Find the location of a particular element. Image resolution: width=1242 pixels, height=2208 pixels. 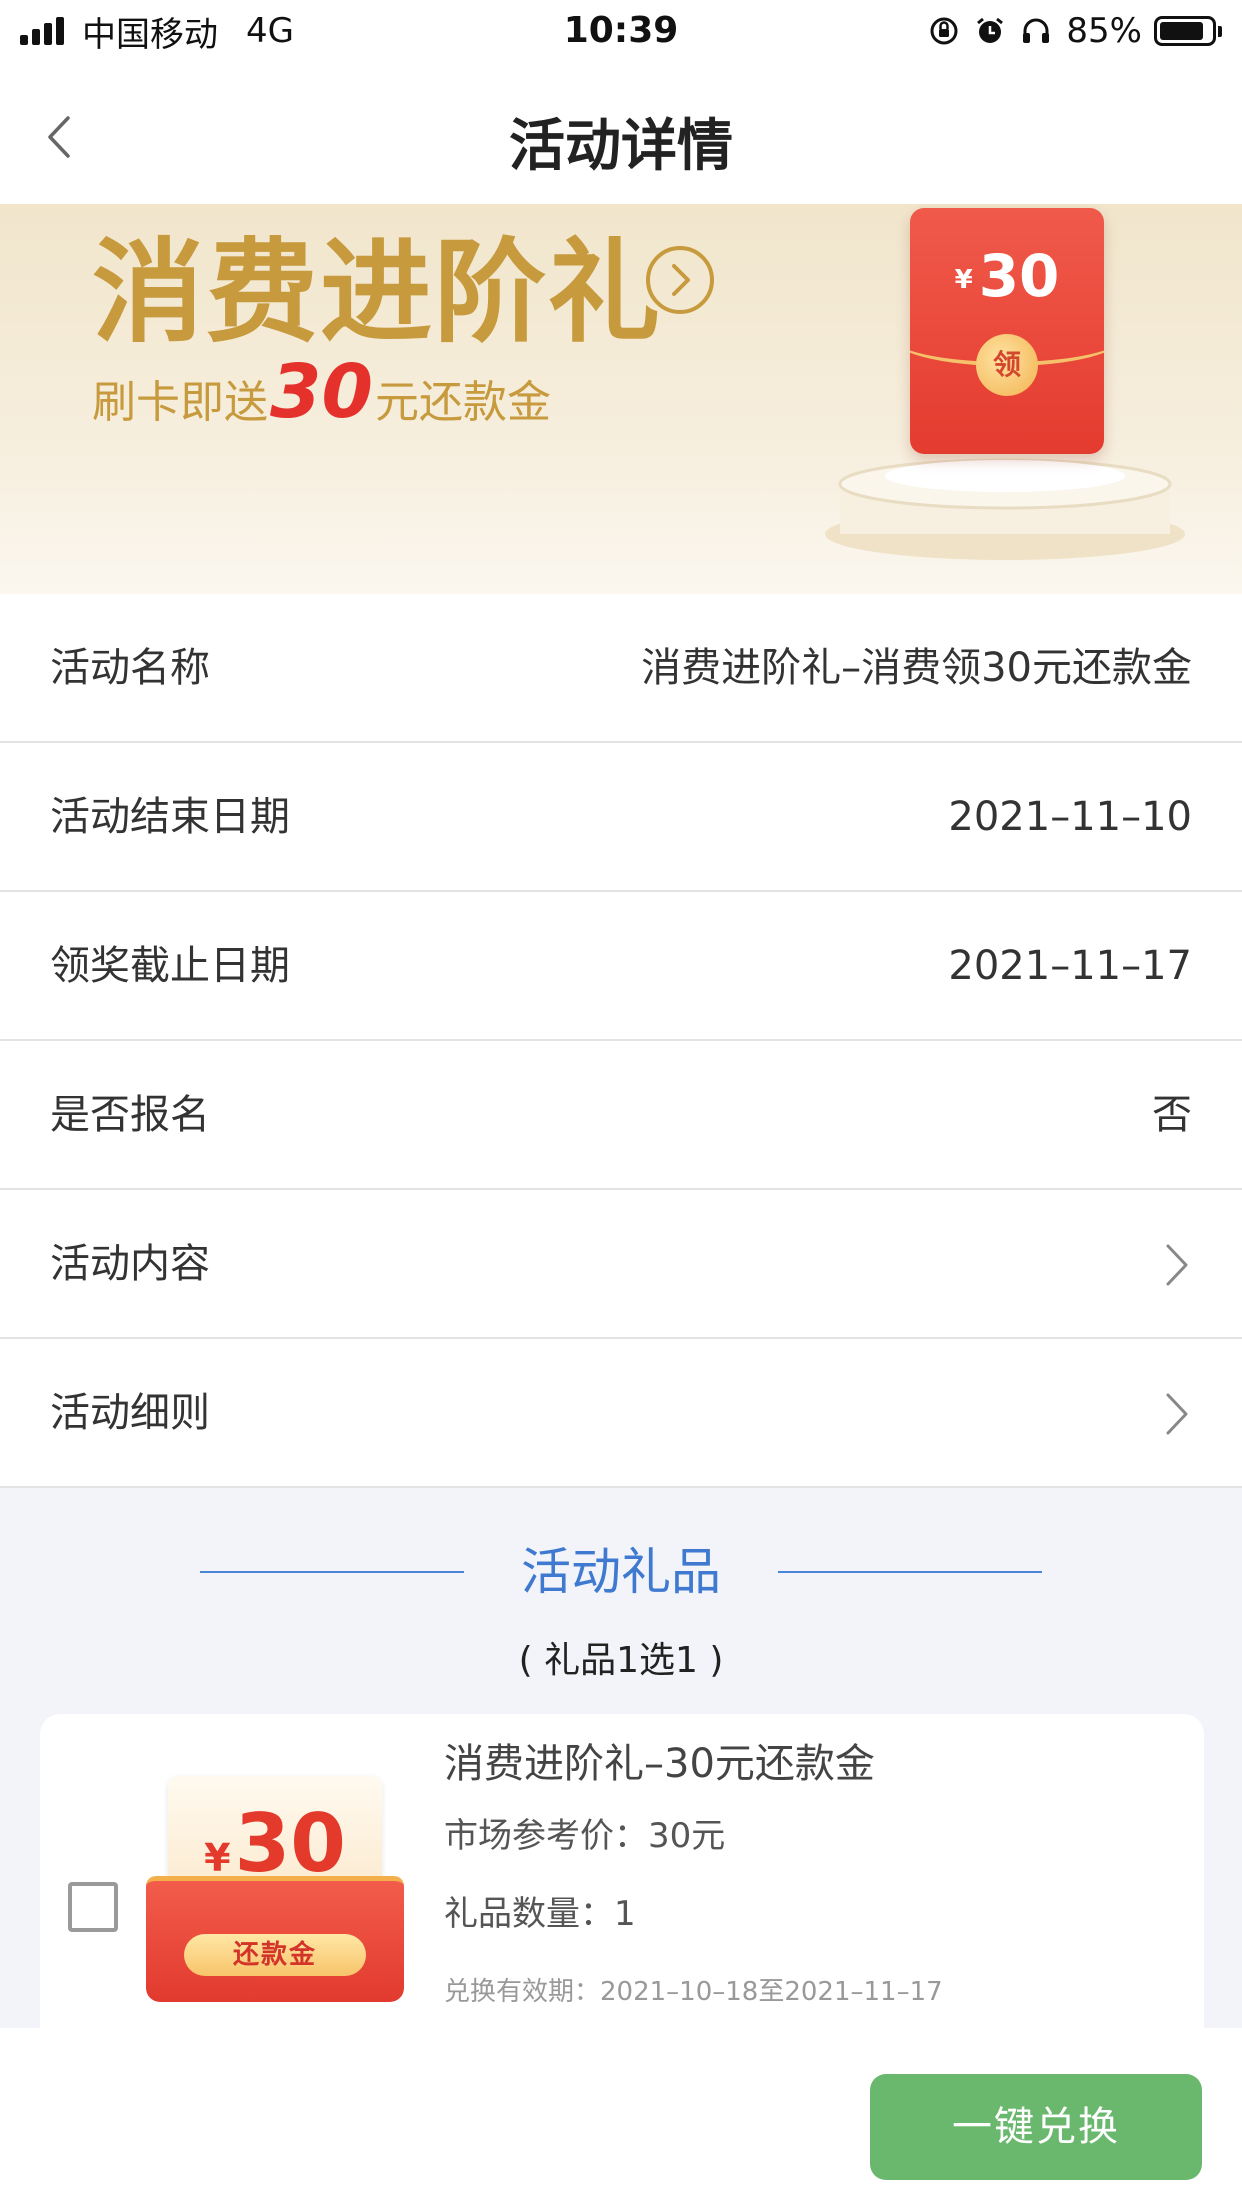

page-title: 活动详情 is located at coordinates (621, 146).